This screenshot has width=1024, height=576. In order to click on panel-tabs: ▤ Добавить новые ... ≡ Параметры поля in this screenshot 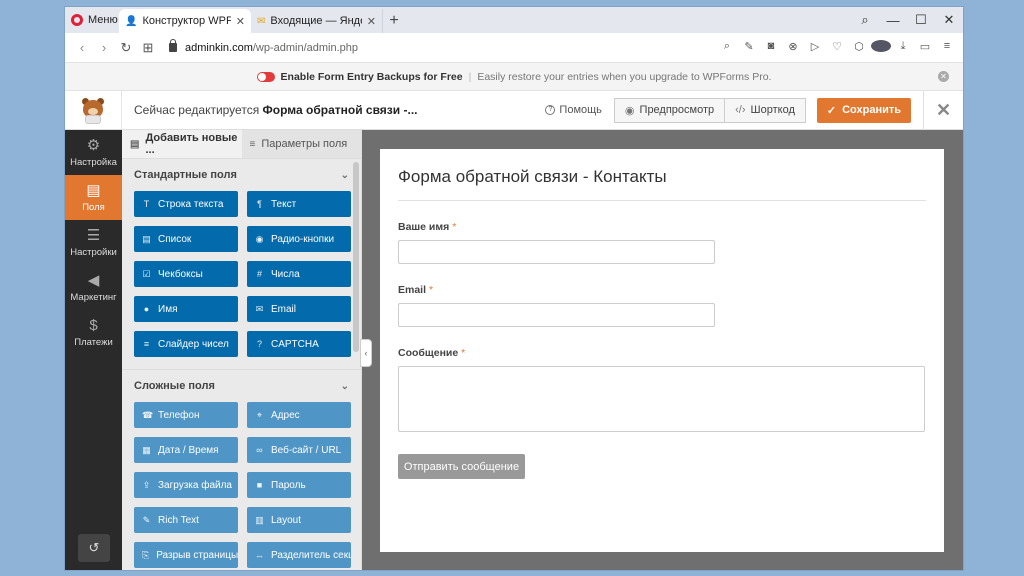, I will do `click(241, 144)`.